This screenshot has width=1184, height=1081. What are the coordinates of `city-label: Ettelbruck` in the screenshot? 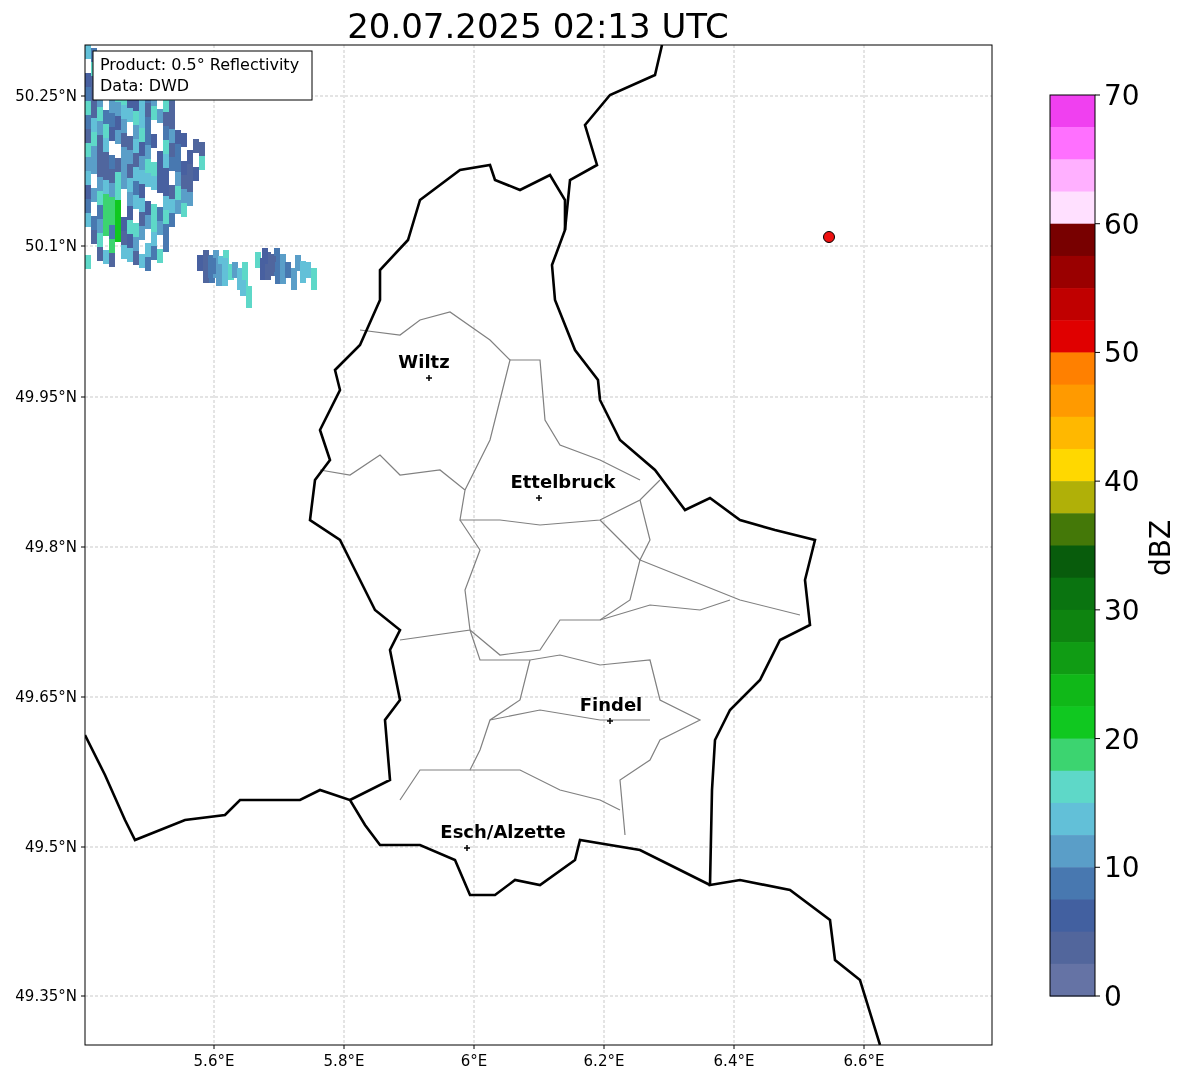 It's located at (563, 481).